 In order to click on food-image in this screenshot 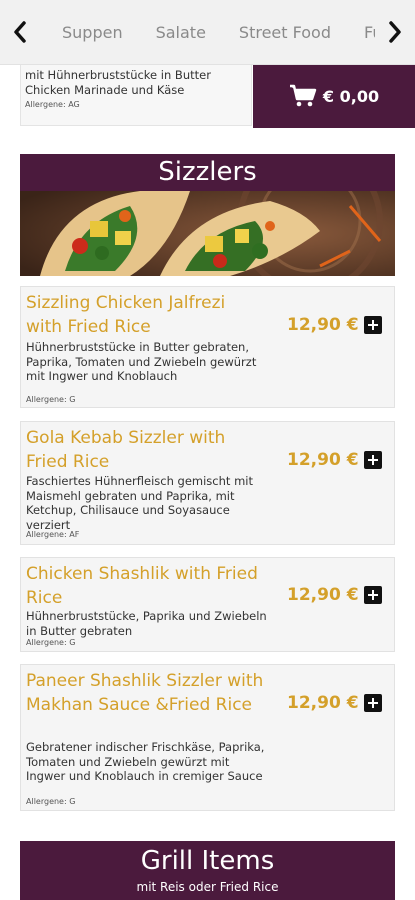, I will do `click(207, 233)`.